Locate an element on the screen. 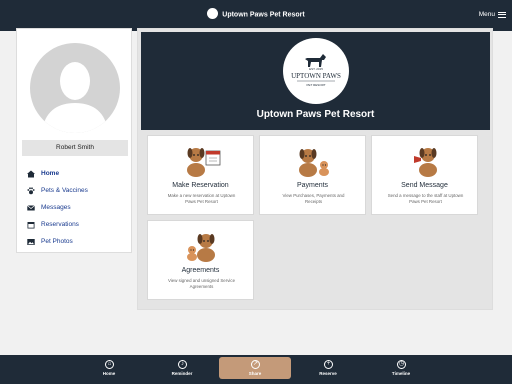 This screenshot has height=384, width=512. hamburger-icon is located at coordinates (502, 14).